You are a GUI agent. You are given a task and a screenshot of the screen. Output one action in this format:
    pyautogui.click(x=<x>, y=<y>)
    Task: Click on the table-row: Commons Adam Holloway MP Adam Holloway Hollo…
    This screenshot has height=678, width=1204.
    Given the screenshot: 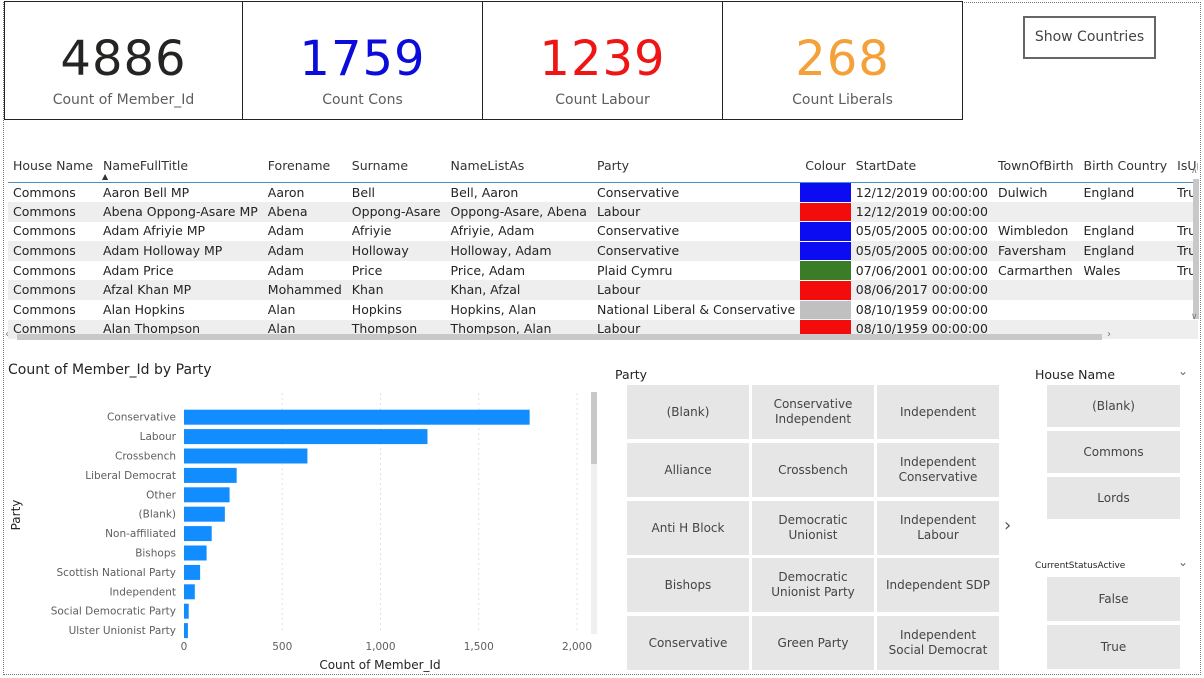 What is the action you would take?
    pyautogui.click(x=603, y=250)
    